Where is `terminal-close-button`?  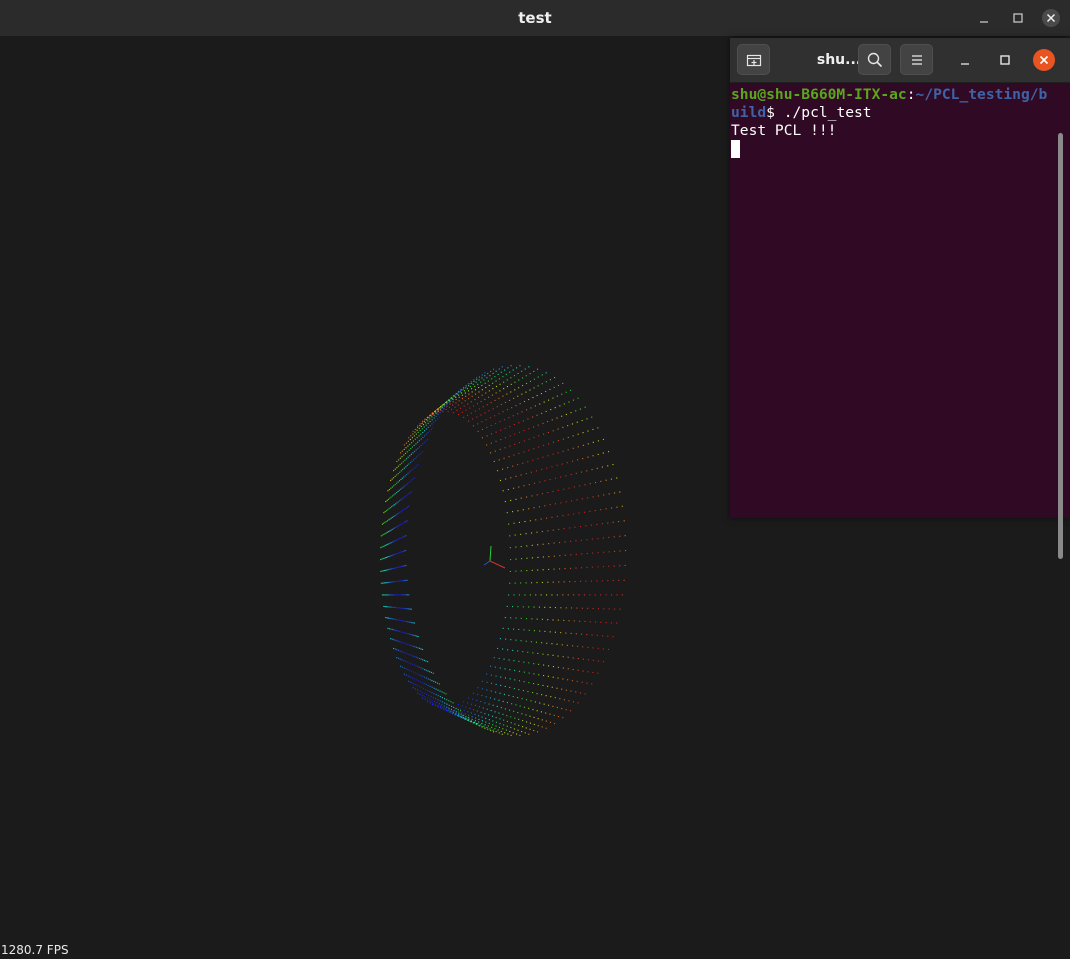 terminal-close-button is located at coordinates (1044, 60).